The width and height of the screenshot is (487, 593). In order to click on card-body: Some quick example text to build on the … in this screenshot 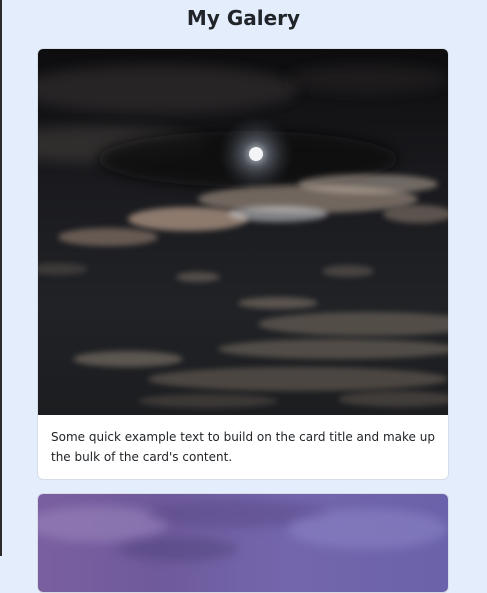, I will do `click(243, 441)`.